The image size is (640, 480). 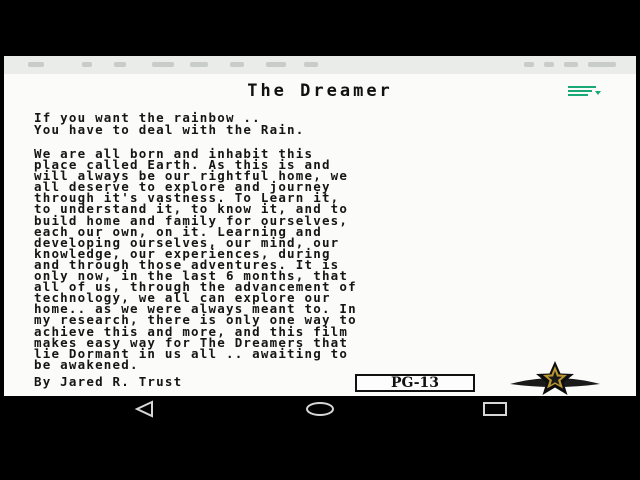 I want to click on status-bar, so click(x=320, y=65).